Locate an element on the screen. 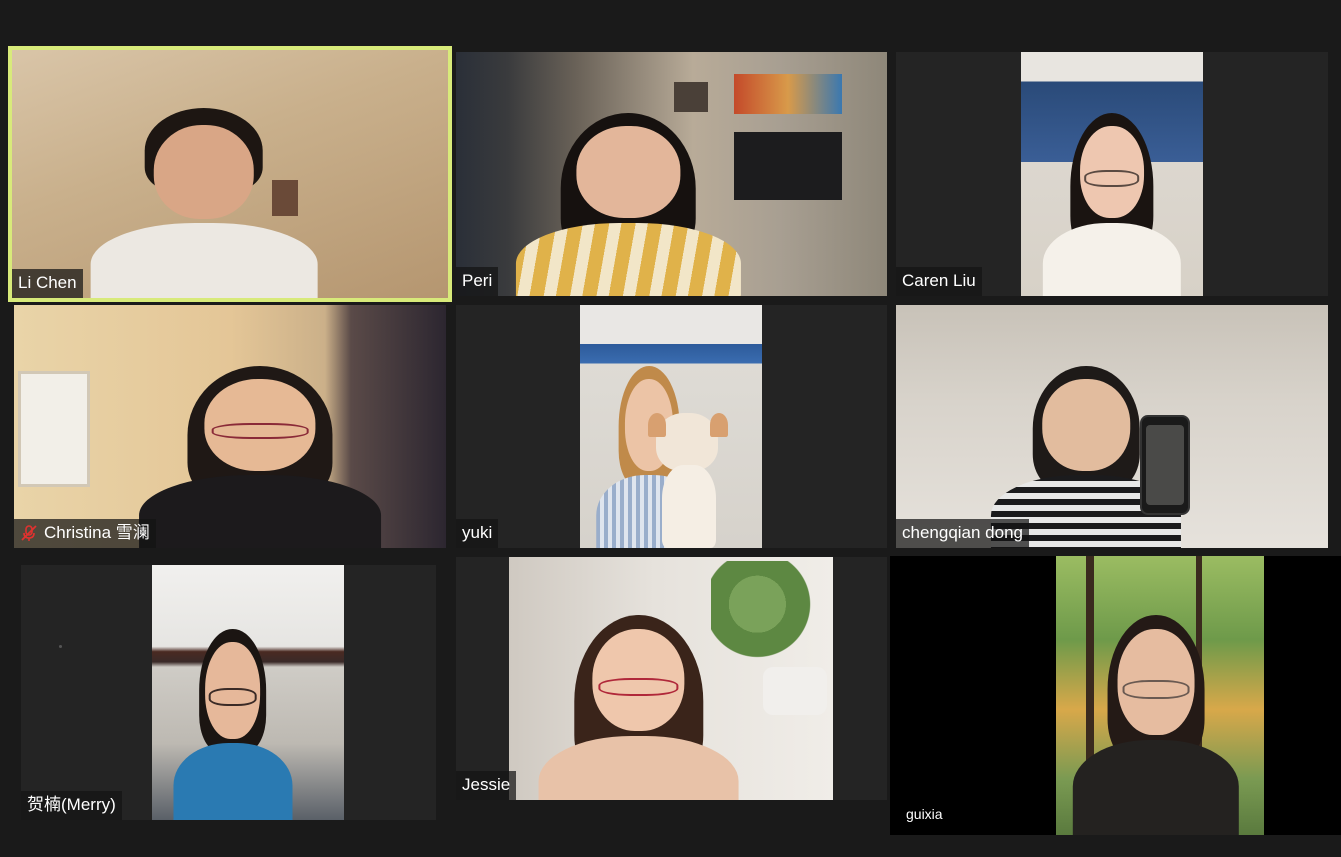 The width and height of the screenshot is (1341, 857). video-tile-peri: Peri is located at coordinates (671, 174).